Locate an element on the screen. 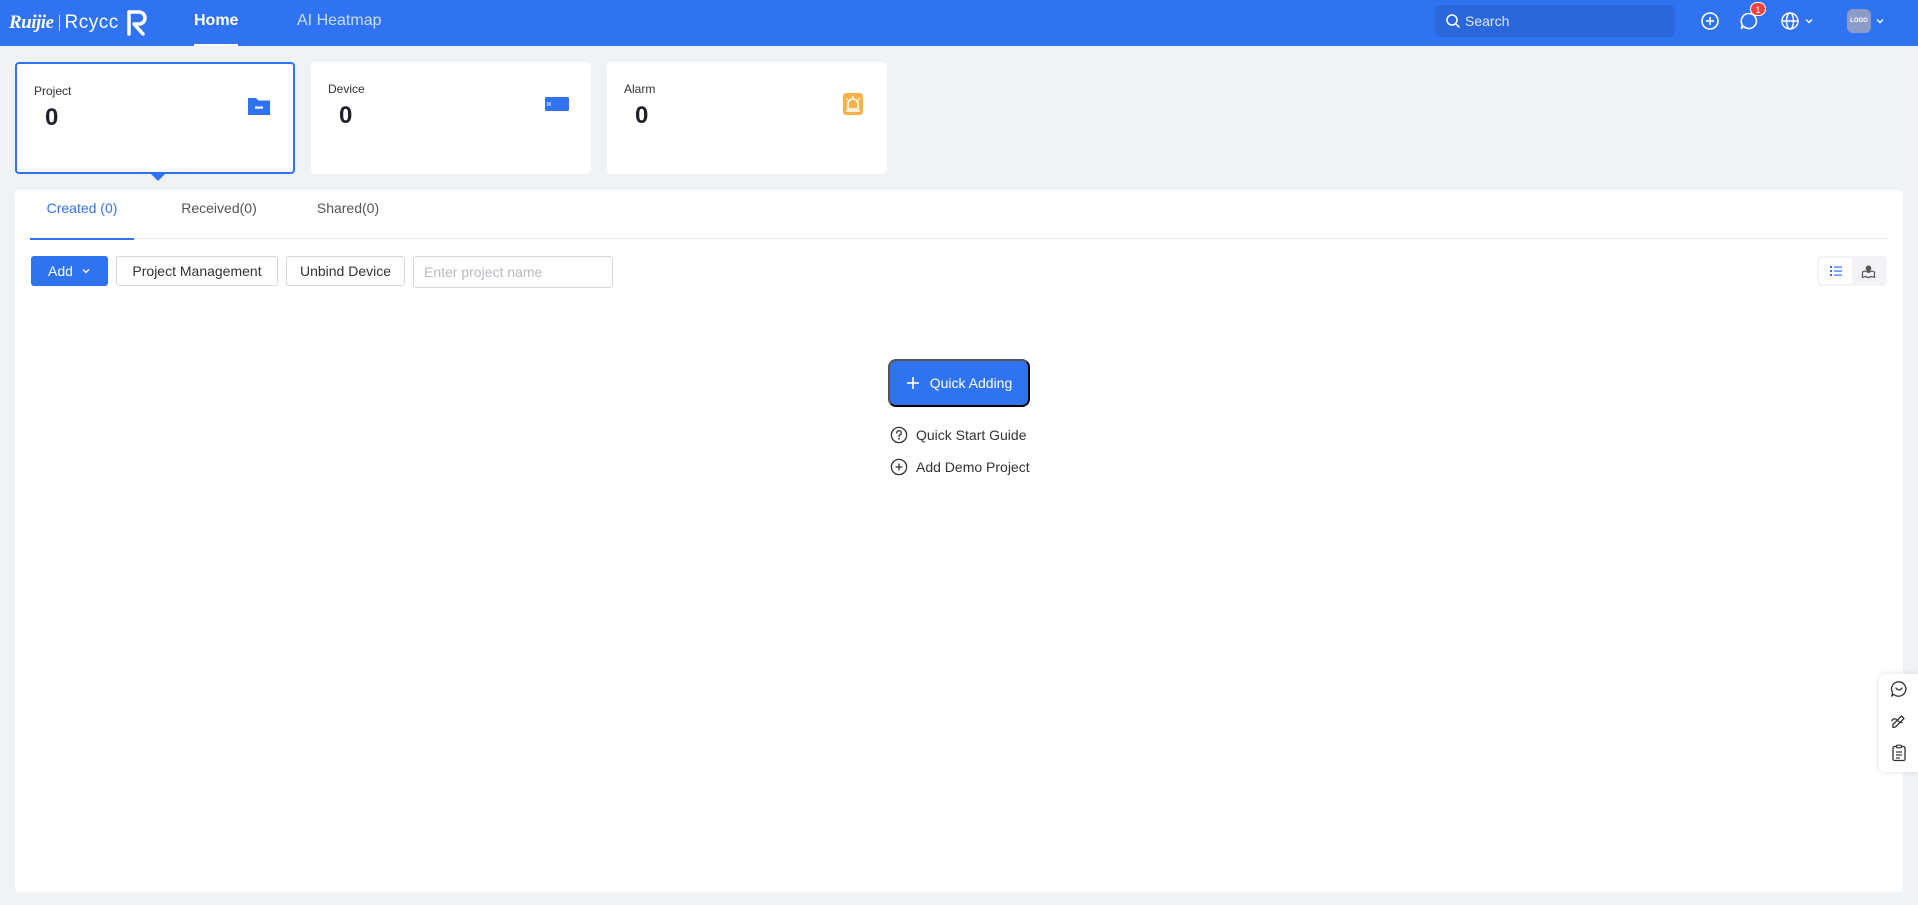  selected-card-pointer is located at coordinates (158, 177).